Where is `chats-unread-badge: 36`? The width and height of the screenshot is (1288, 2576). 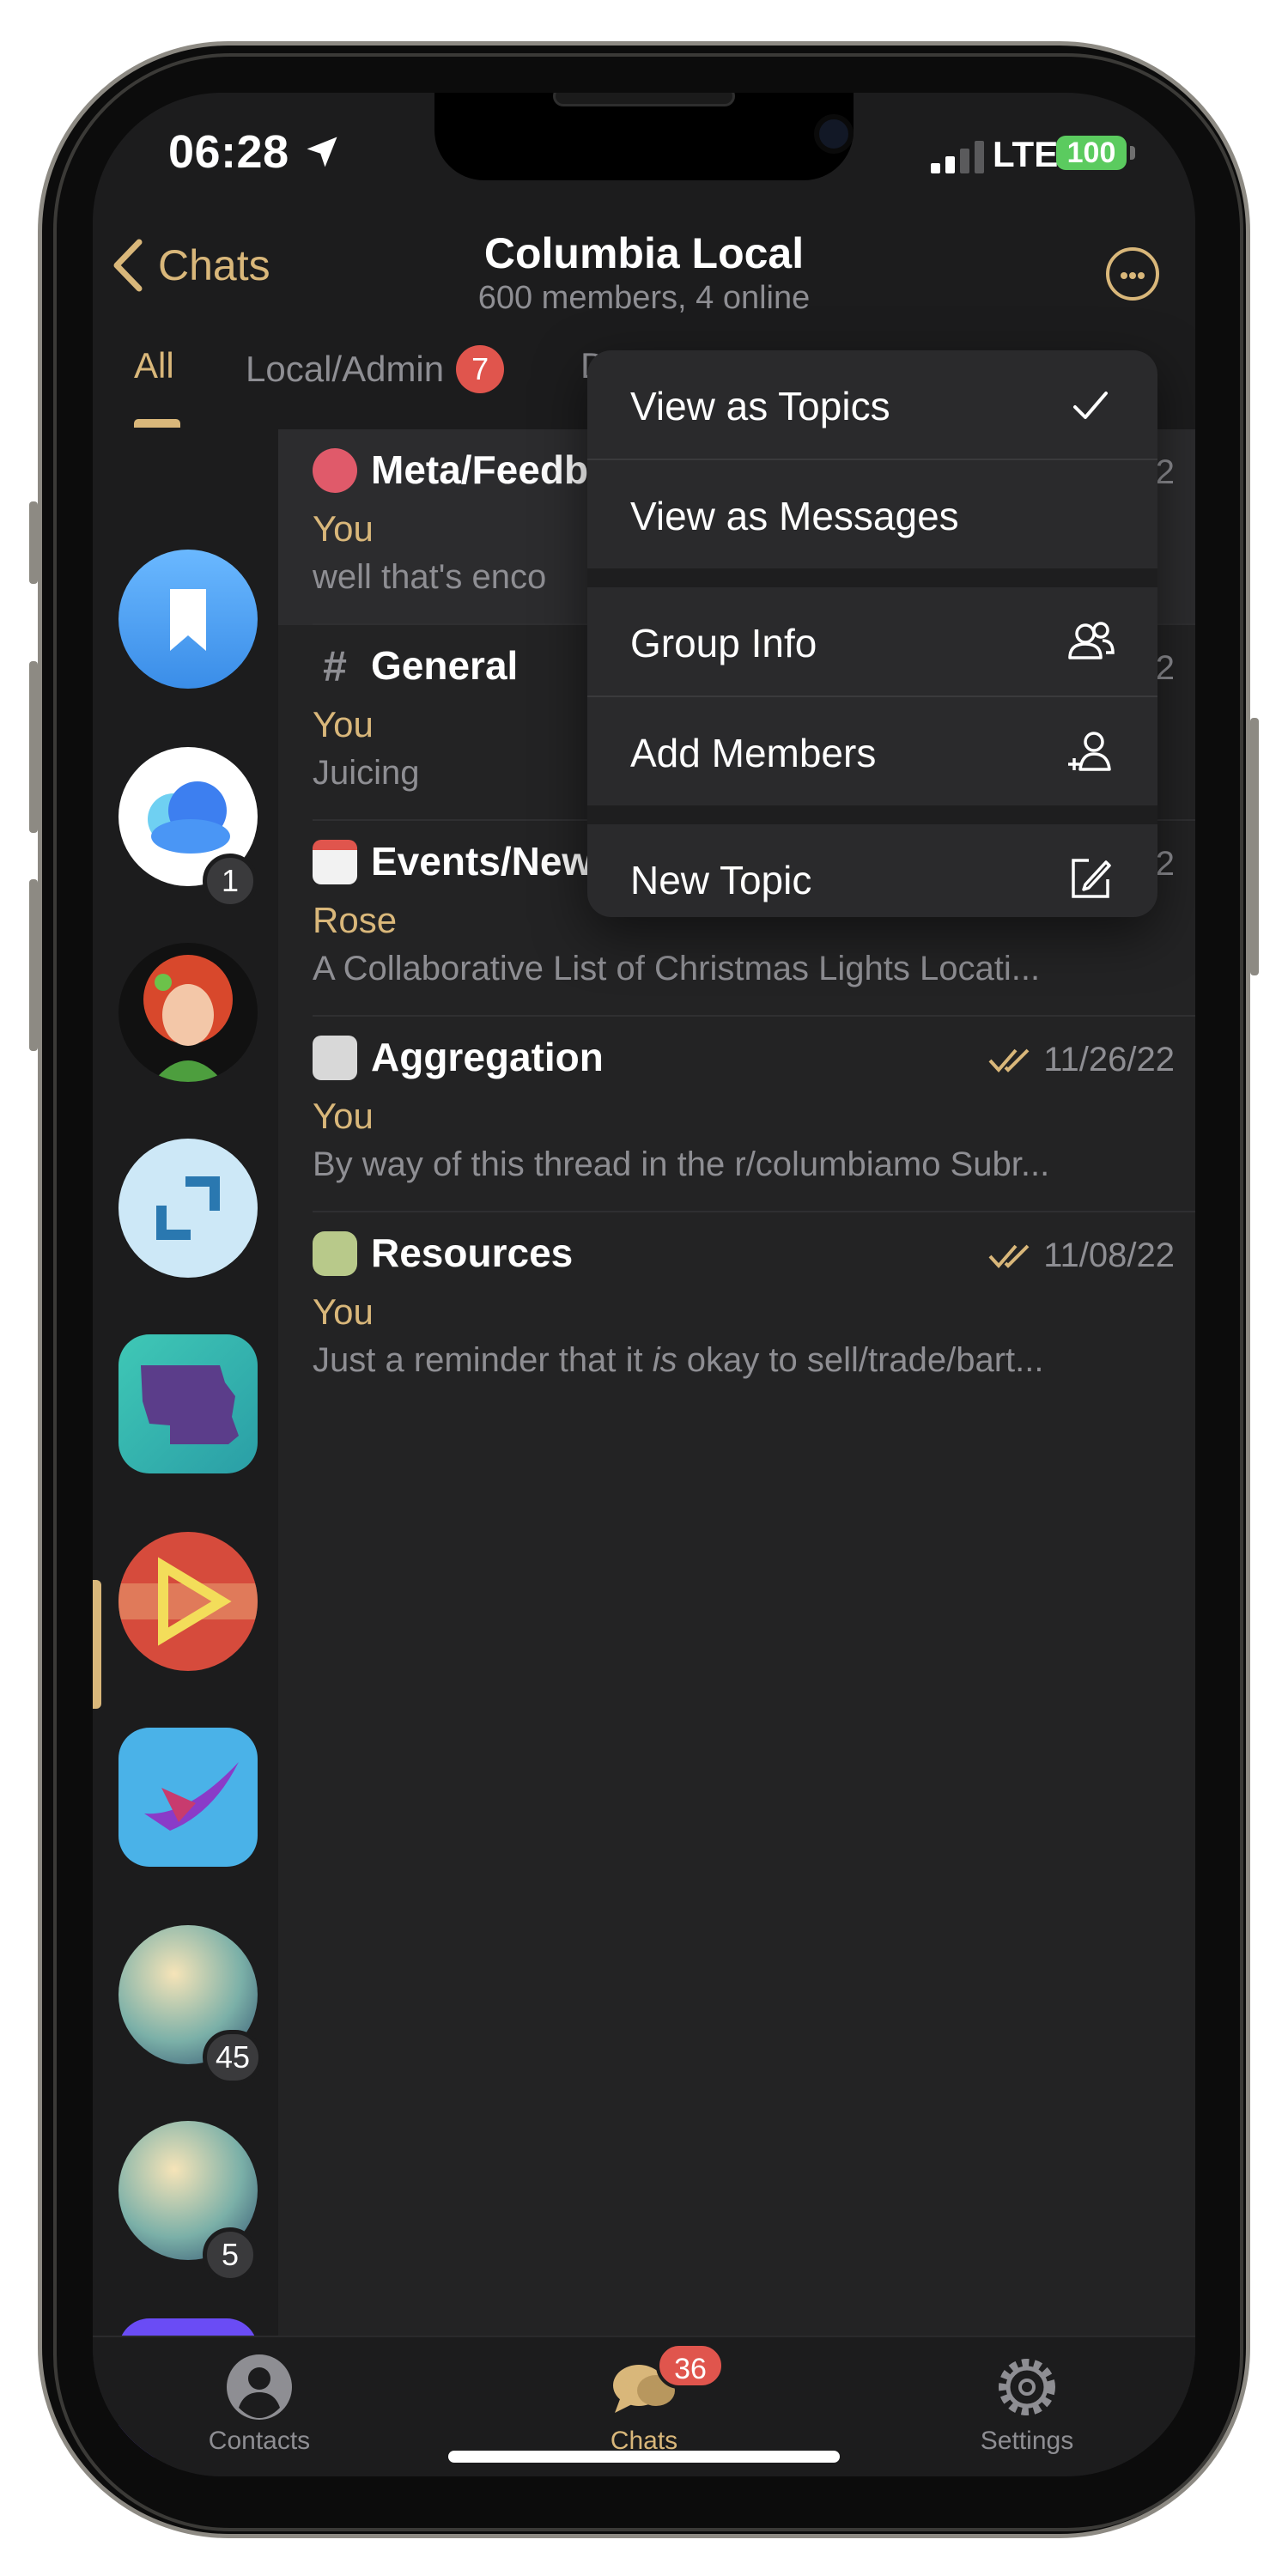 chats-unread-badge: 36 is located at coordinates (691, 2365).